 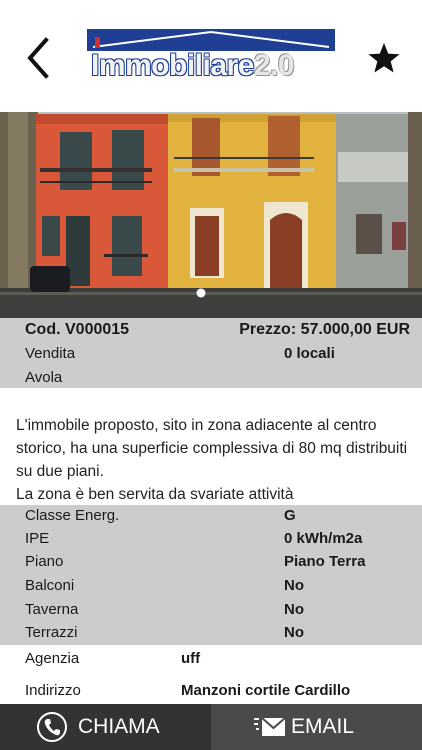 I want to click on spec-row-energy-class: Classe Energ. G, so click(x=211, y=516).